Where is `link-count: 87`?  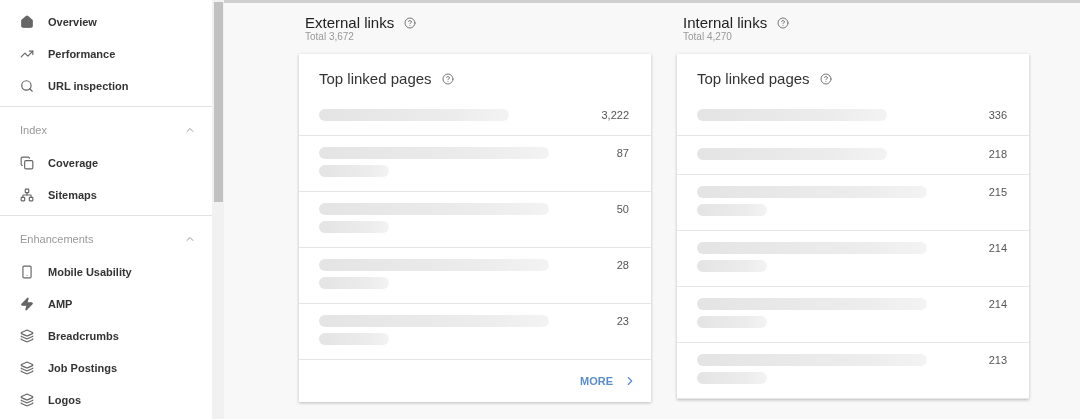 link-count: 87 is located at coordinates (622, 154).